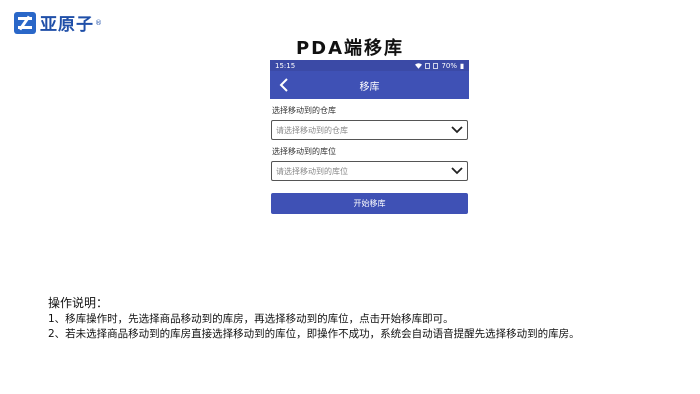 Image resolution: width=700 pixels, height=394 pixels. What do you see at coordinates (312, 171) in the screenshot?
I see `location-placeholder: 请选择移动到的库位` at bounding box center [312, 171].